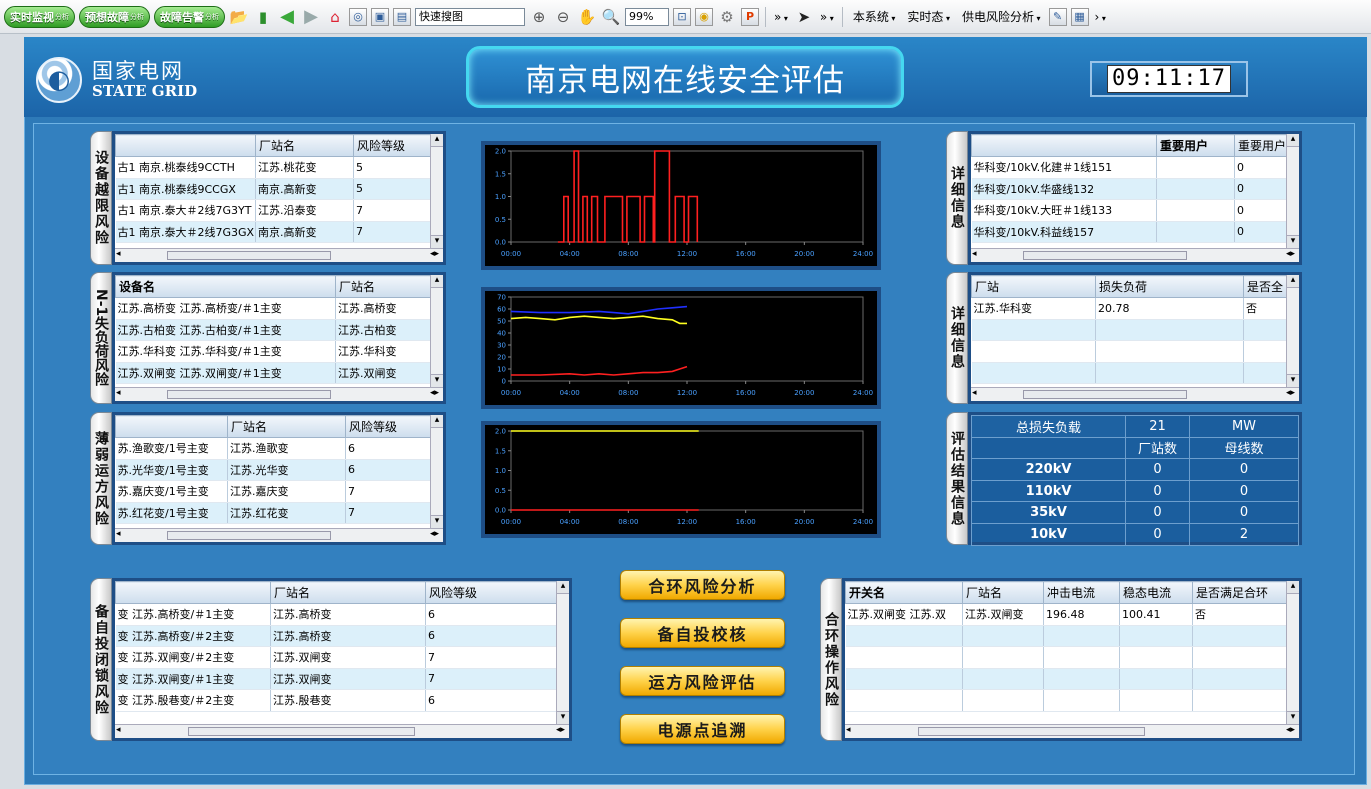 Image resolution: width=1371 pixels, height=789 pixels. I want to click on forward-arrow-icon: ▶, so click(311, 16).